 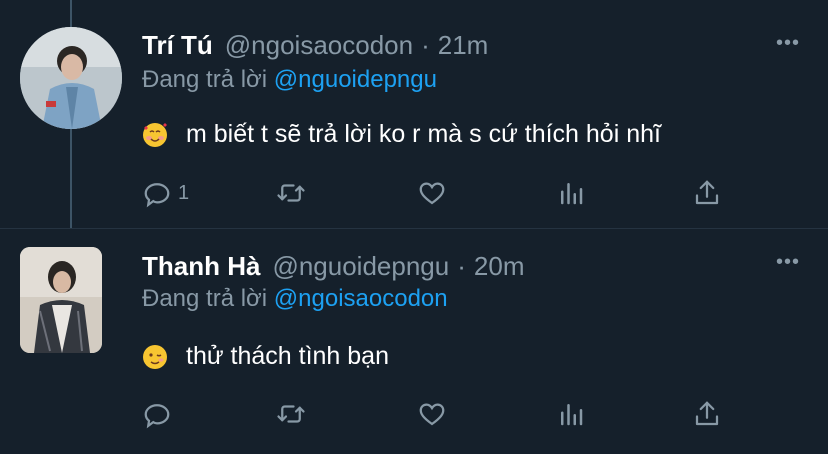 I want to click on action-bar, so click(x=432, y=417).